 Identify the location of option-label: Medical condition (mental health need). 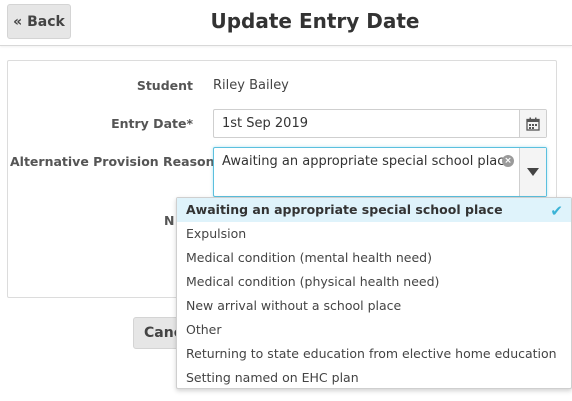
(309, 257).